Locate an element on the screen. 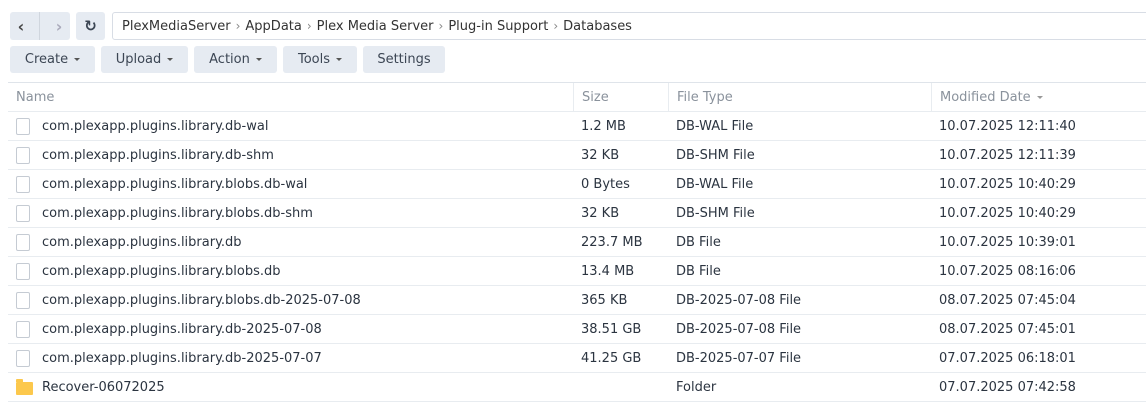  col-name: Name is located at coordinates (290, 97).